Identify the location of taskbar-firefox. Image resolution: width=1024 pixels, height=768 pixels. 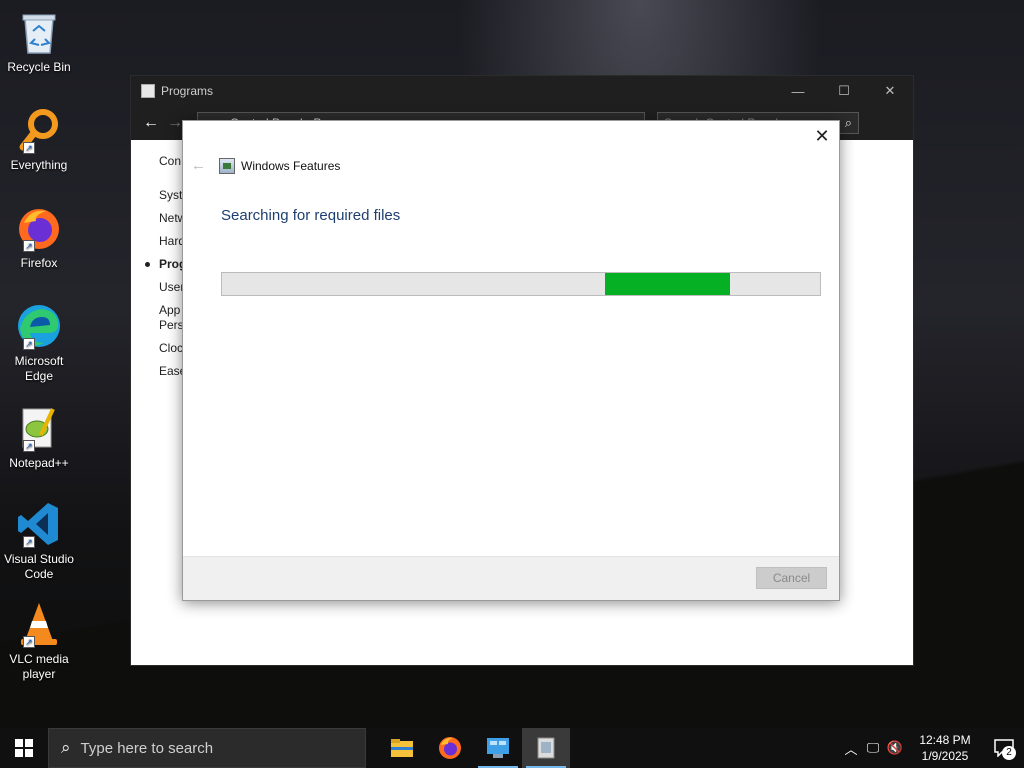
(450, 748).